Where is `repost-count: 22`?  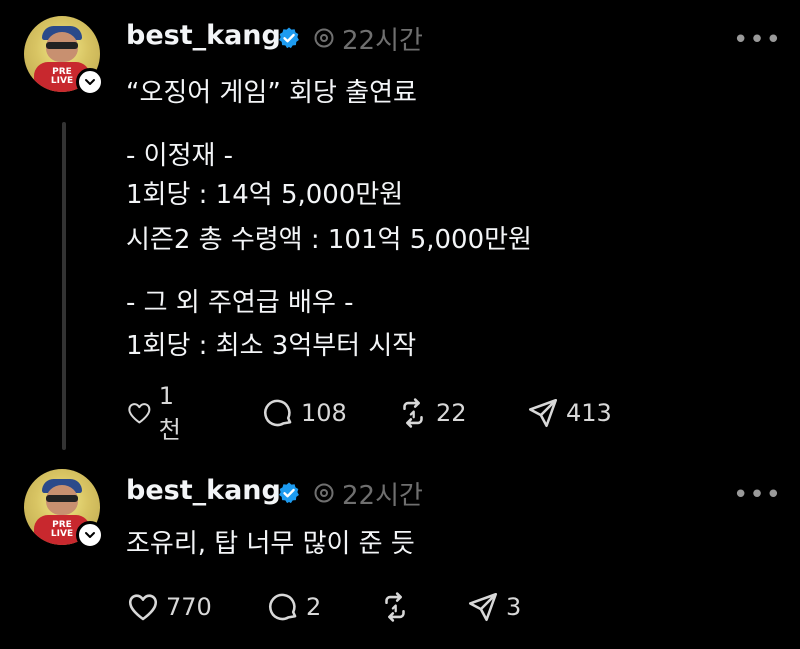 repost-count: 22 is located at coordinates (451, 413).